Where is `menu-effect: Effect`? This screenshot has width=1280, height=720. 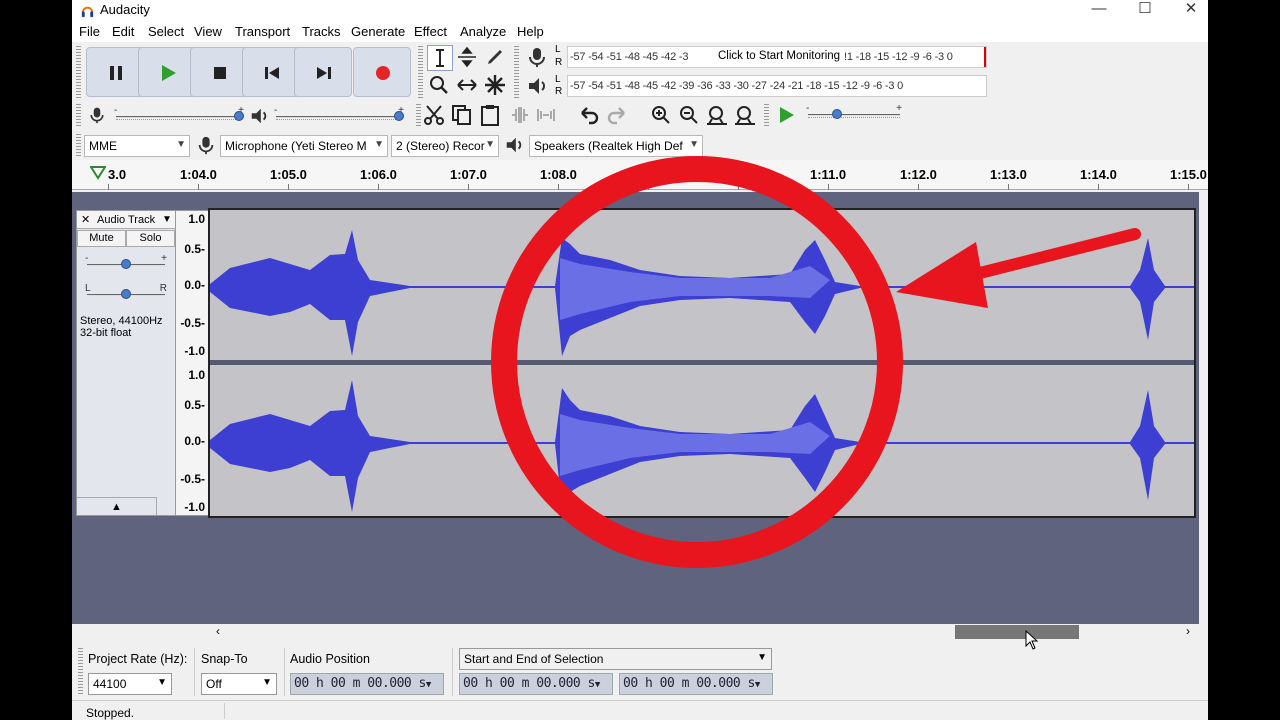
menu-effect: Effect is located at coordinates (430, 31).